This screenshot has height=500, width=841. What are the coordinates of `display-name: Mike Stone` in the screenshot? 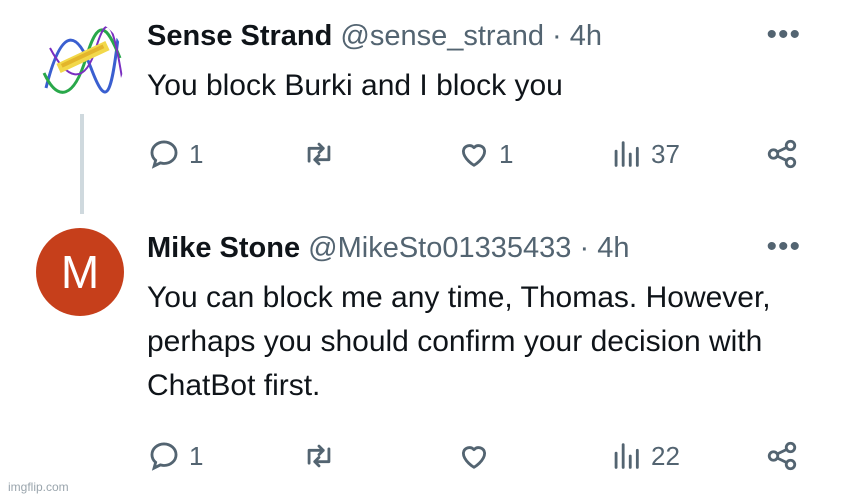 It's located at (223, 248).